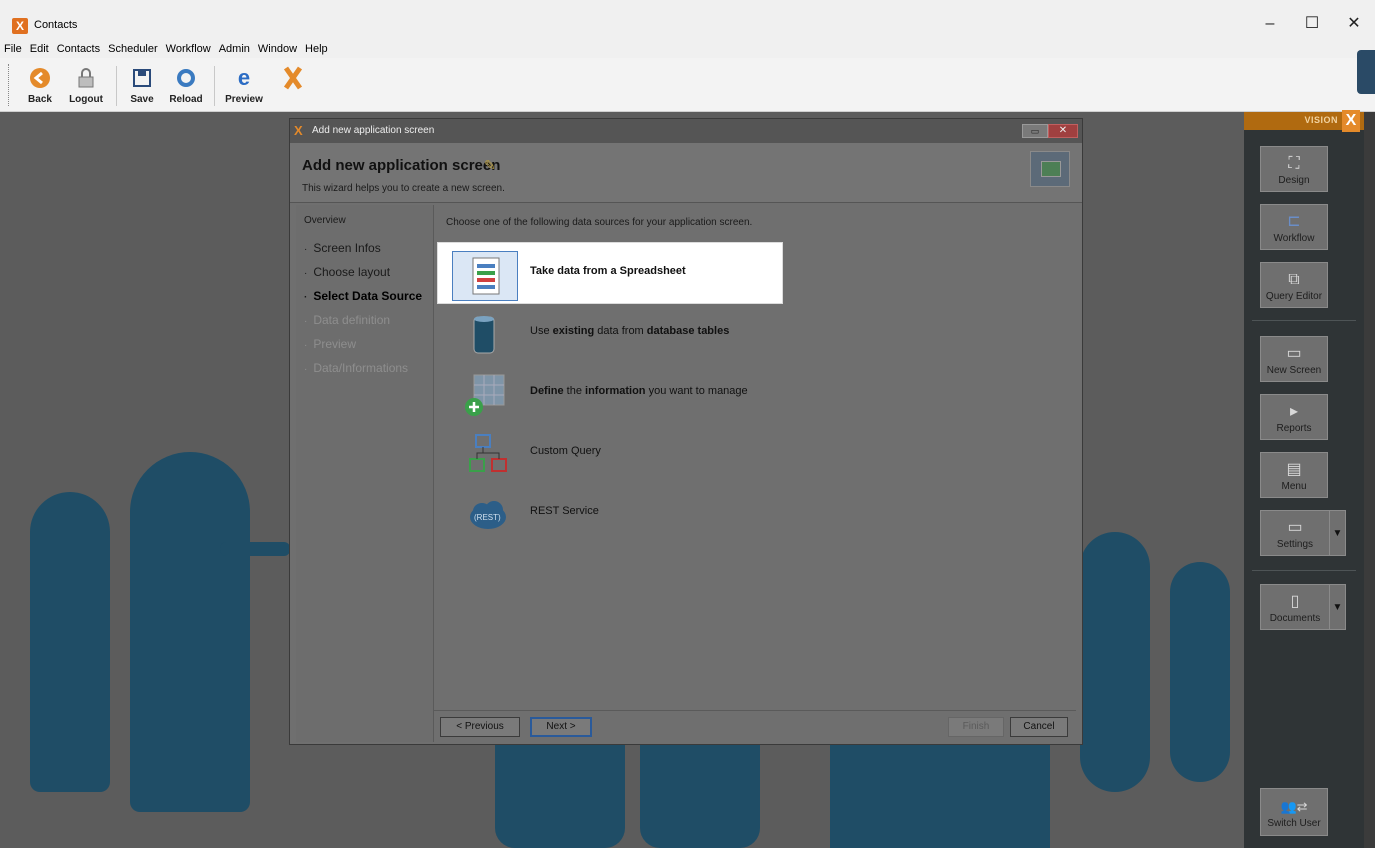 Image resolution: width=1375 pixels, height=848 pixels. Describe the element at coordinates (480, 727) in the screenshot. I see `previous-button: < Previous` at that location.